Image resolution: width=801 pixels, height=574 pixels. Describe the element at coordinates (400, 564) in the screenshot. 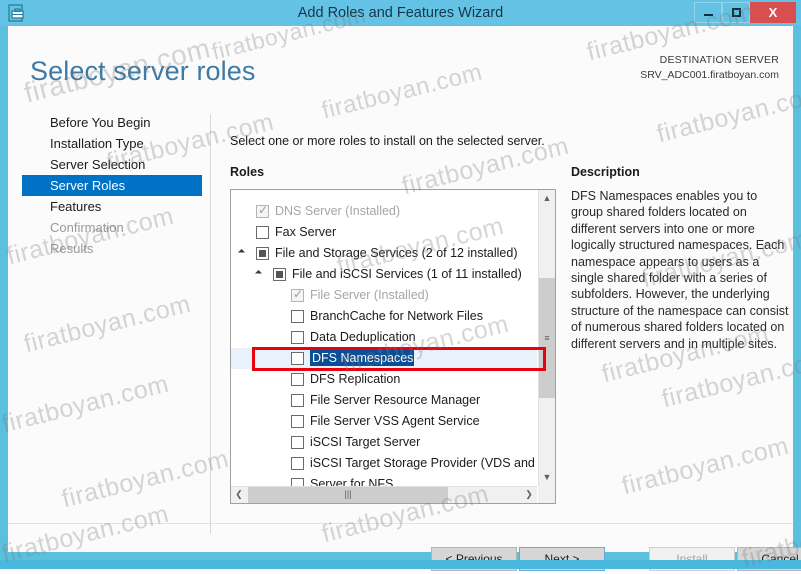

I see `desktop-taskbar-strip` at that location.